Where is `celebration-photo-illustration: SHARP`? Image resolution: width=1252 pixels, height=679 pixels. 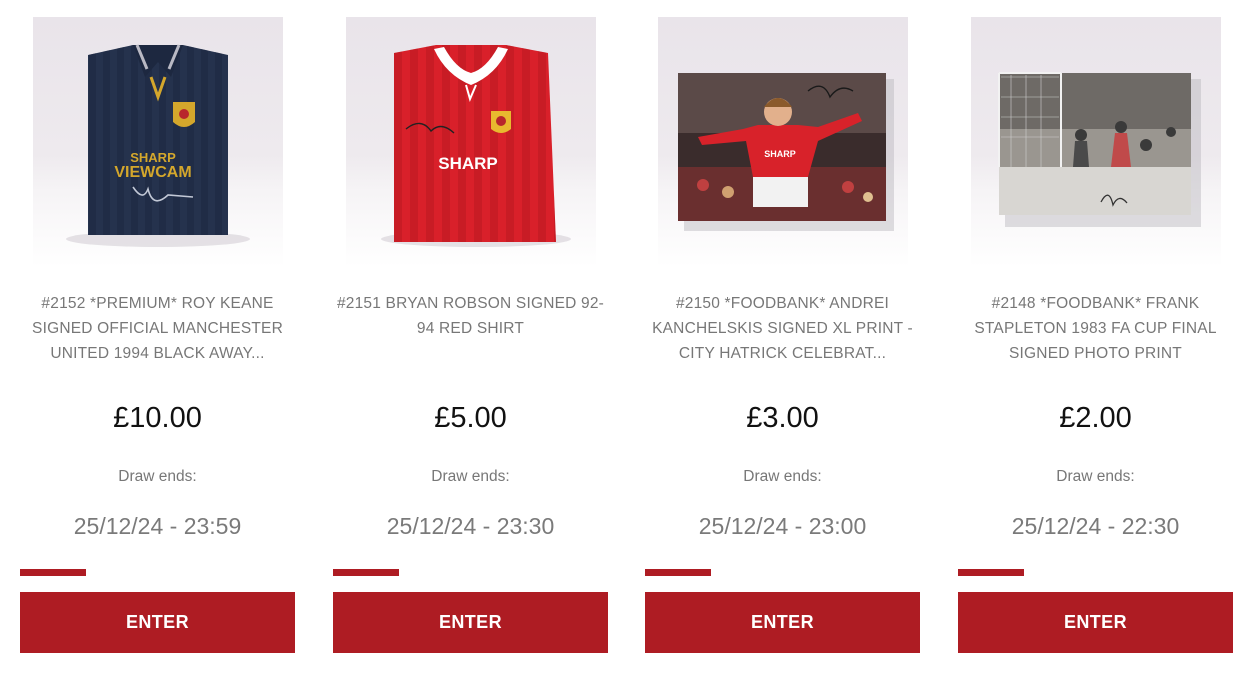 celebration-photo-illustration: SHARP is located at coordinates (786, 152).